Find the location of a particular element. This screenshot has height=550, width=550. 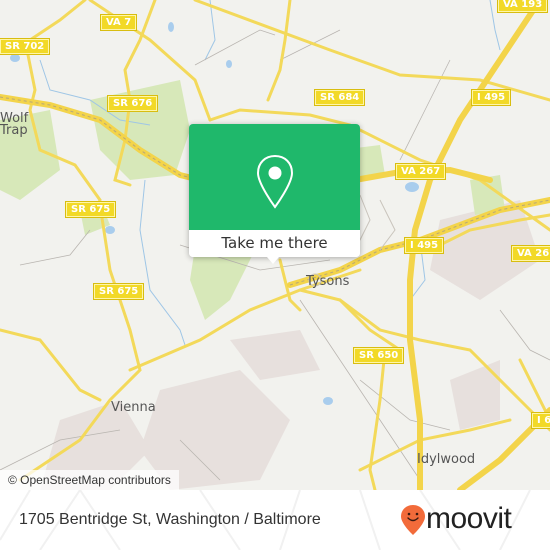

route-shield-sr-684: SR 684 is located at coordinates (339, 97).